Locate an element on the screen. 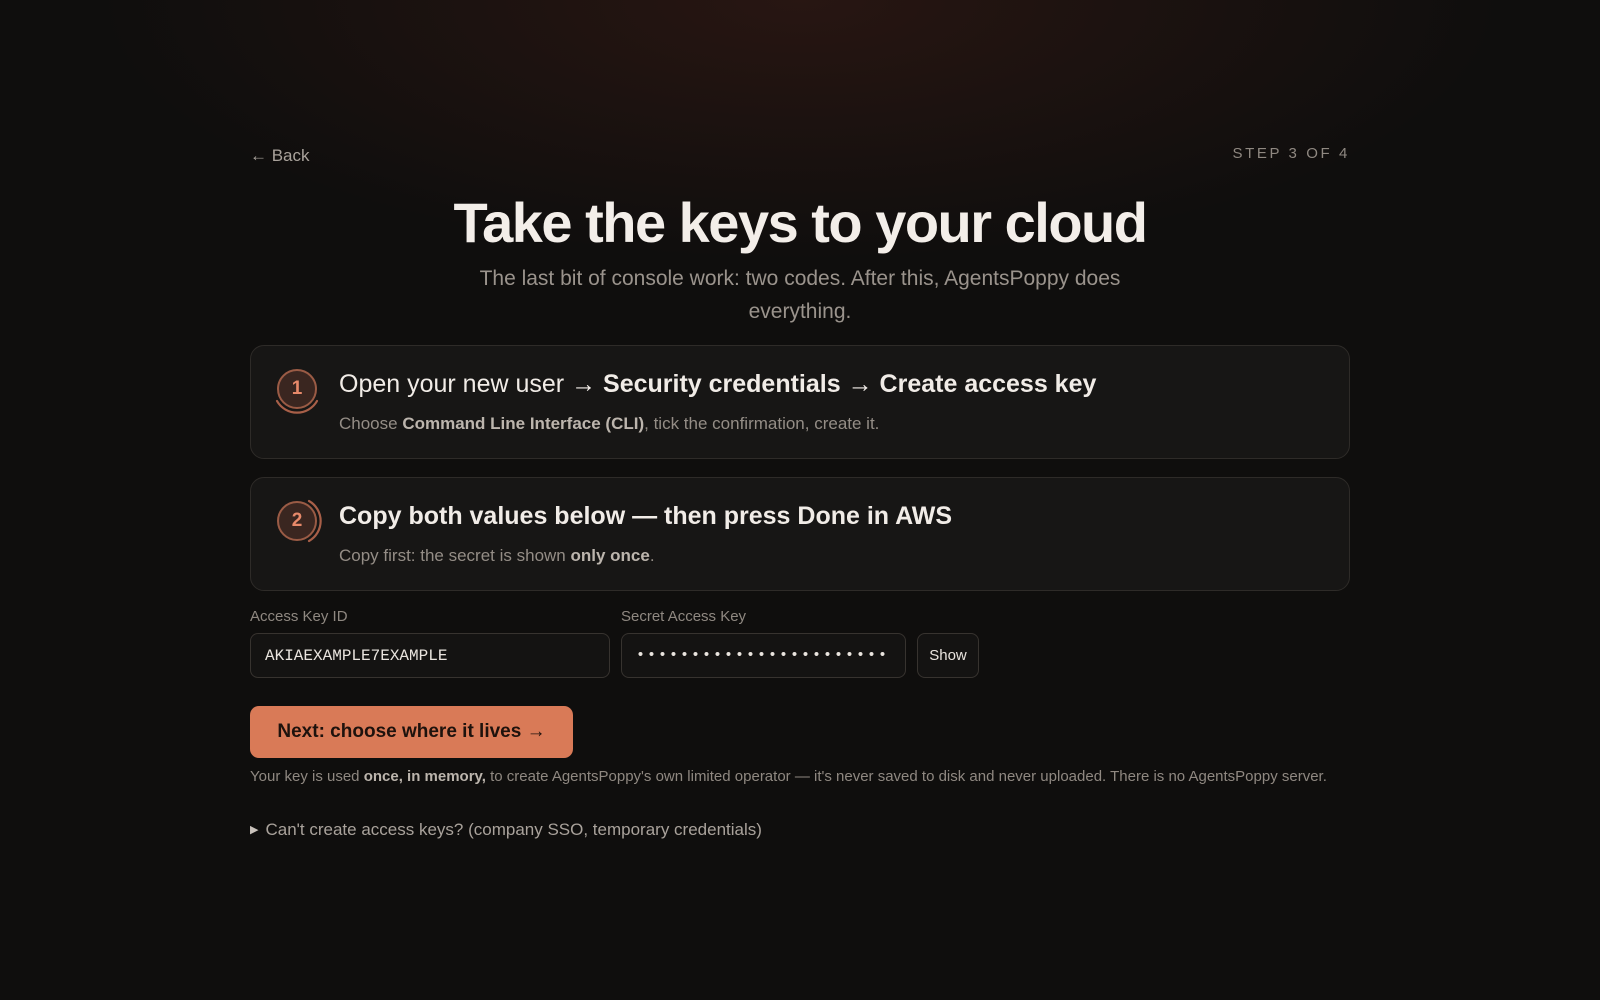 Image resolution: width=1600 pixels, height=1000 pixels. step-desc-before: Copy first: the secret is shown is located at coordinates (455, 555).